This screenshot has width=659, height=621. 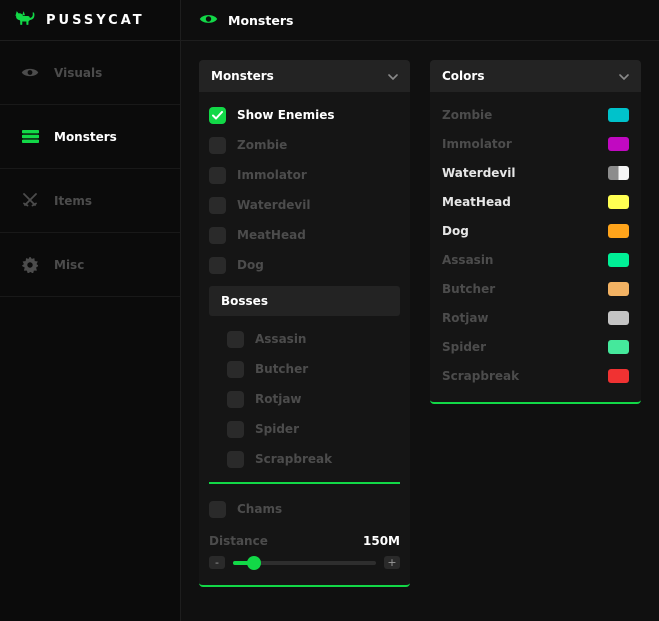 What do you see at coordinates (381, 541) in the screenshot?
I see `distance-value: 150M` at bounding box center [381, 541].